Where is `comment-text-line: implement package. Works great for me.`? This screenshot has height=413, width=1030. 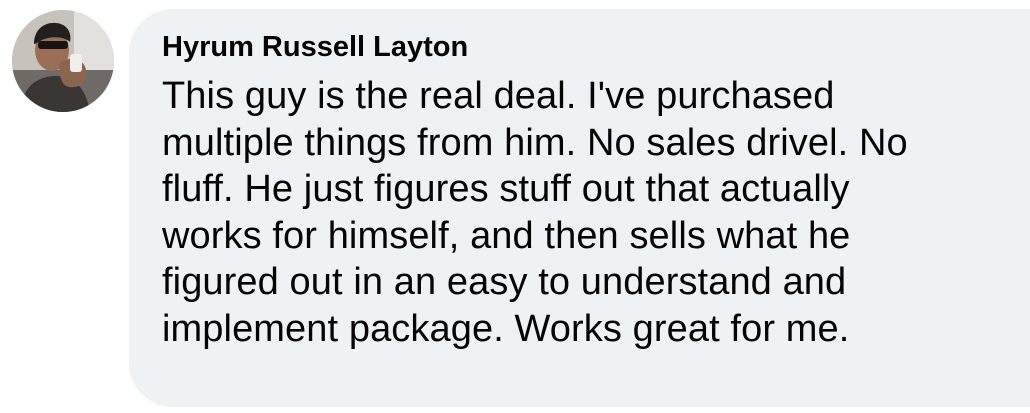
comment-text-line: implement package. Works great for me. is located at coordinates (506, 328).